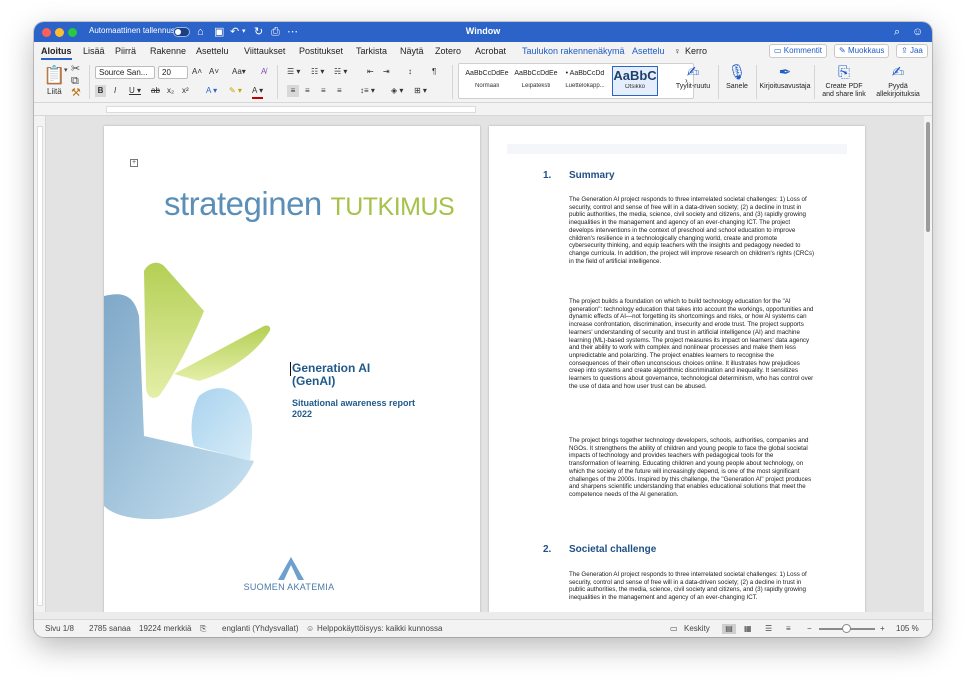  Describe the element at coordinates (340, 72) in the screenshot. I see `multilevel-list-icon: ☵ ▾` at that location.